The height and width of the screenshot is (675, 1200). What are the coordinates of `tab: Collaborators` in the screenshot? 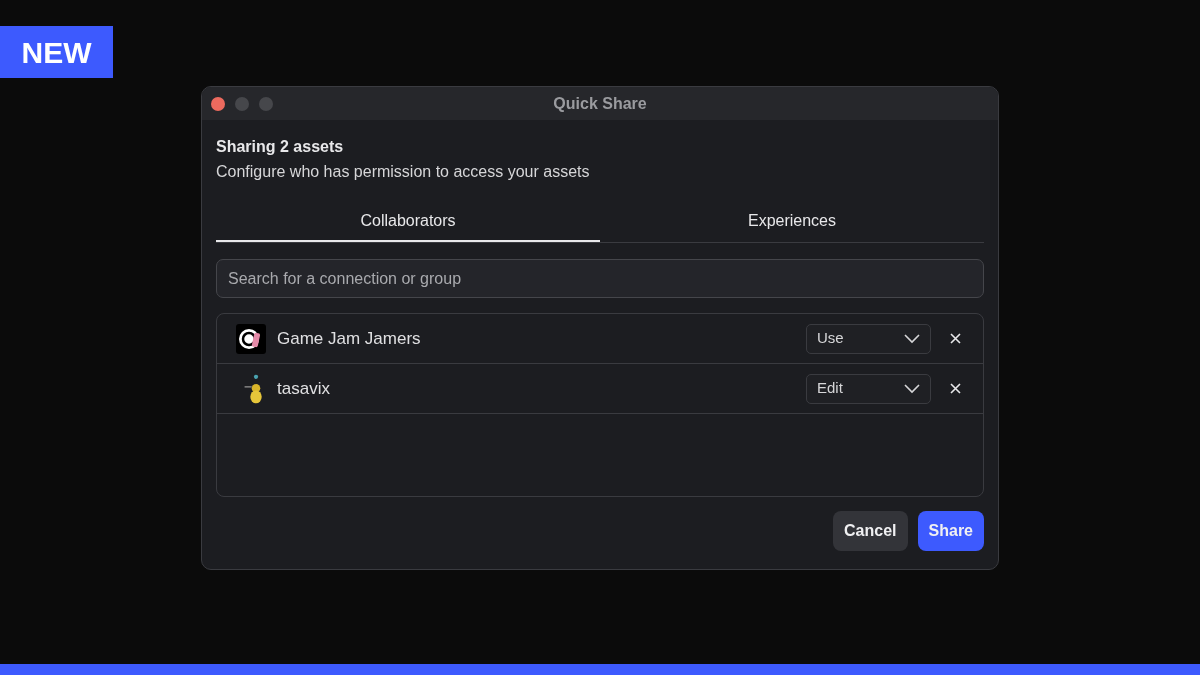 It's located at (408, 222).